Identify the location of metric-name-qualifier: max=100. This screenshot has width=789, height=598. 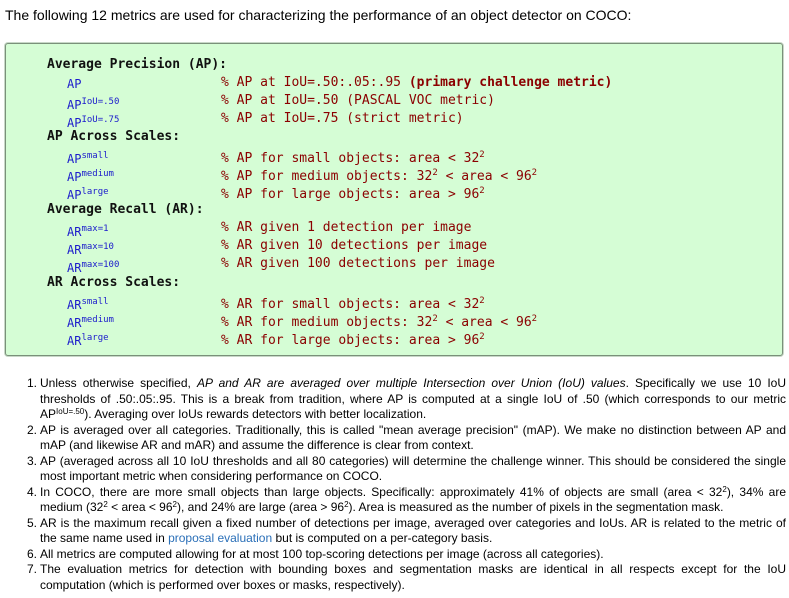
(100, 265).